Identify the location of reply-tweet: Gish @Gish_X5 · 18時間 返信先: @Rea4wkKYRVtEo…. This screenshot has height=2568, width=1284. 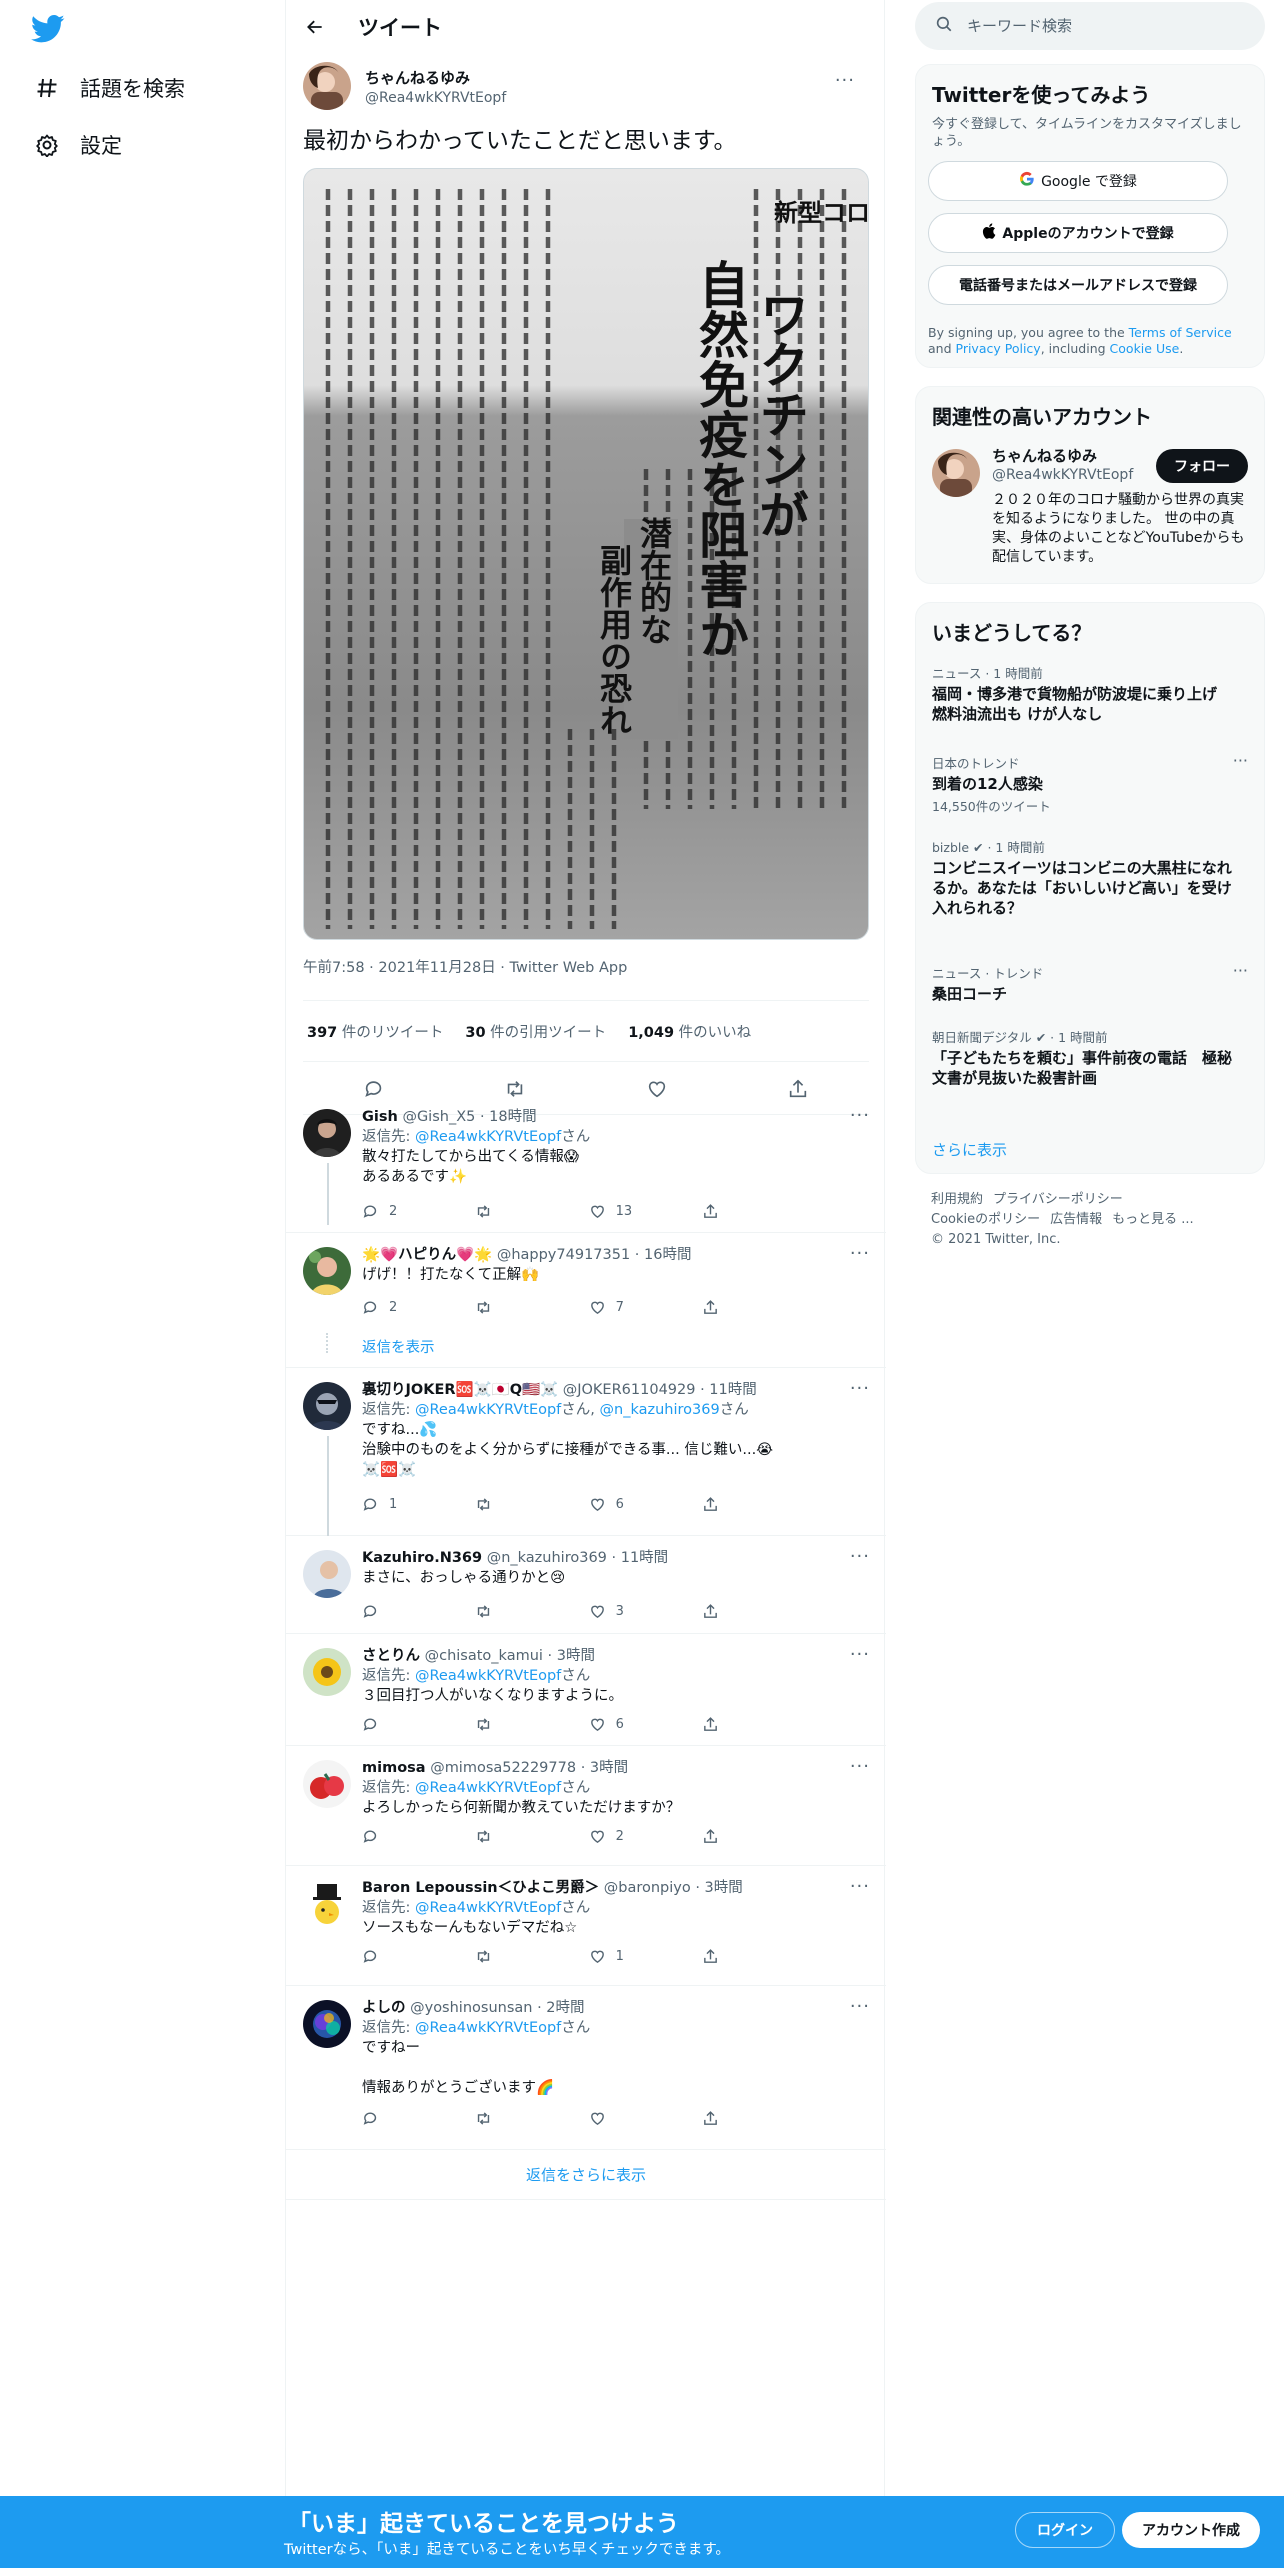
(586, 1164).